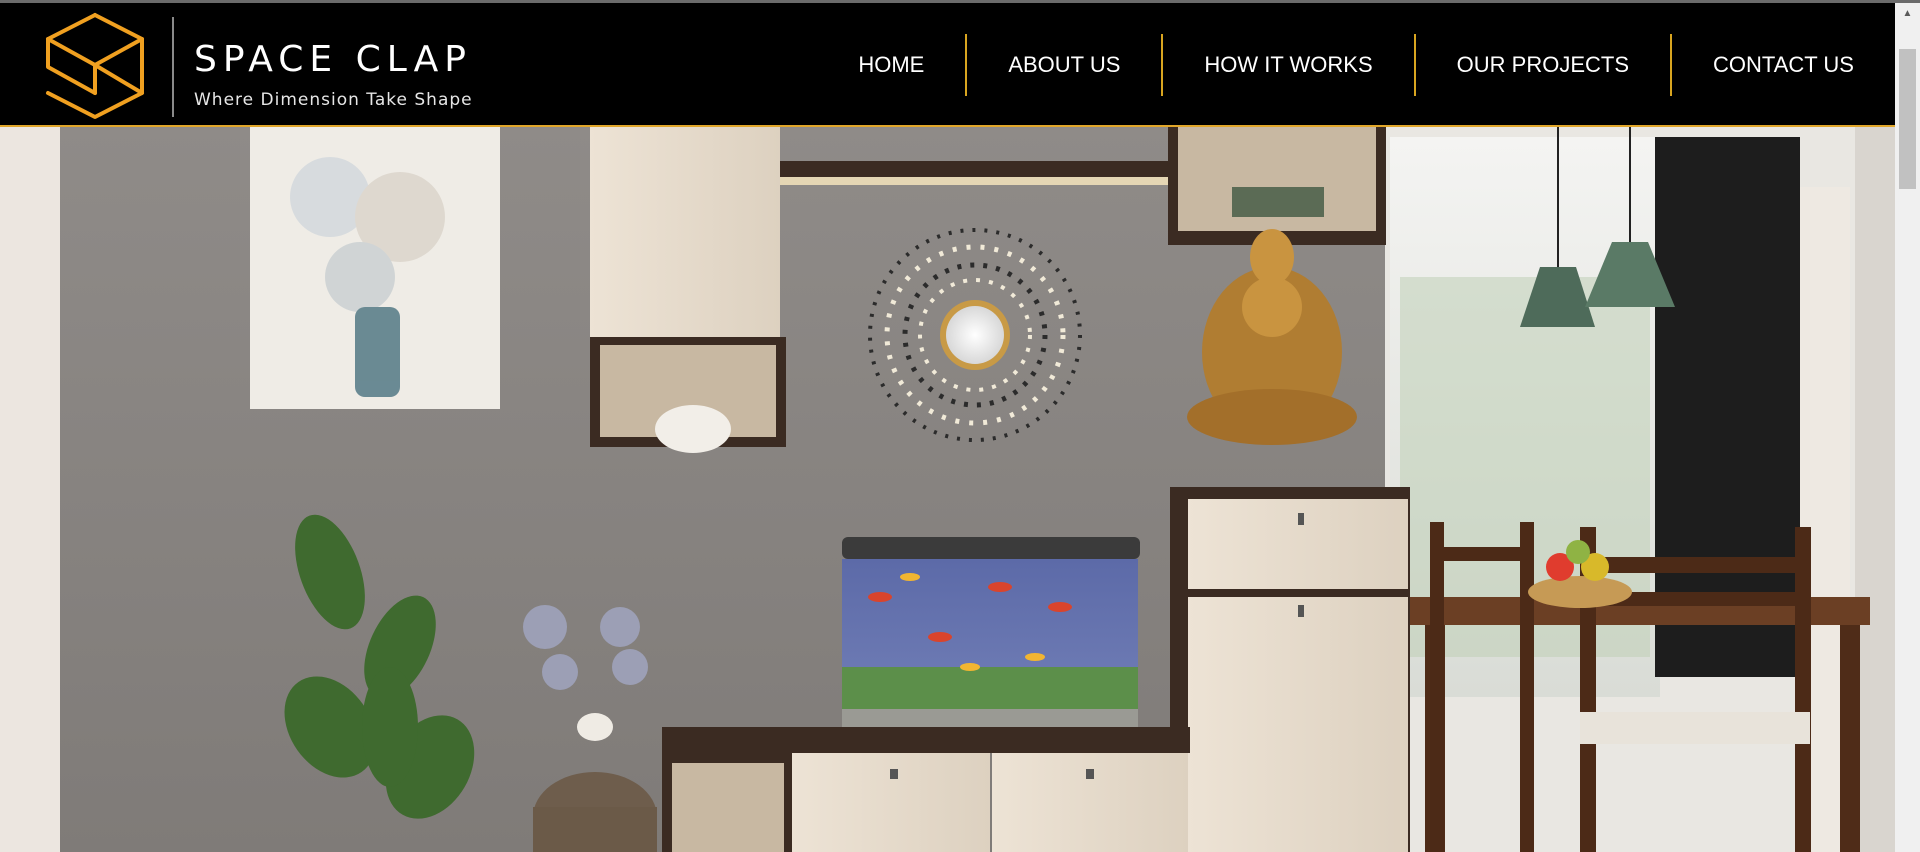  I want to click on nav-our-projects: OUR PROJECTS, so click(1543, 65).